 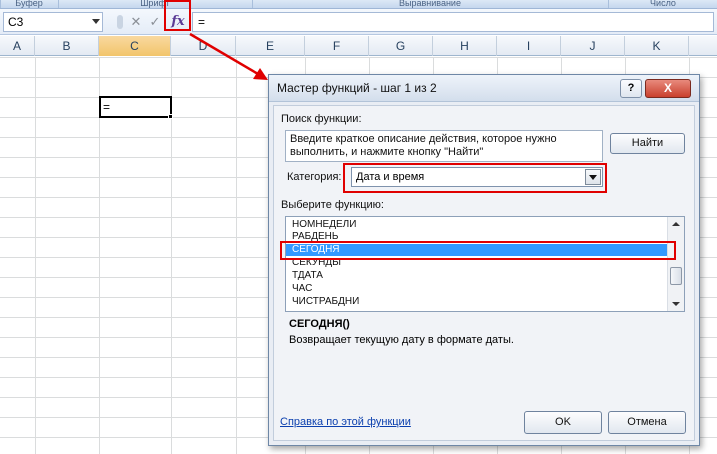 I want to click on category-label: Категория:, so click(x=314, y=177).